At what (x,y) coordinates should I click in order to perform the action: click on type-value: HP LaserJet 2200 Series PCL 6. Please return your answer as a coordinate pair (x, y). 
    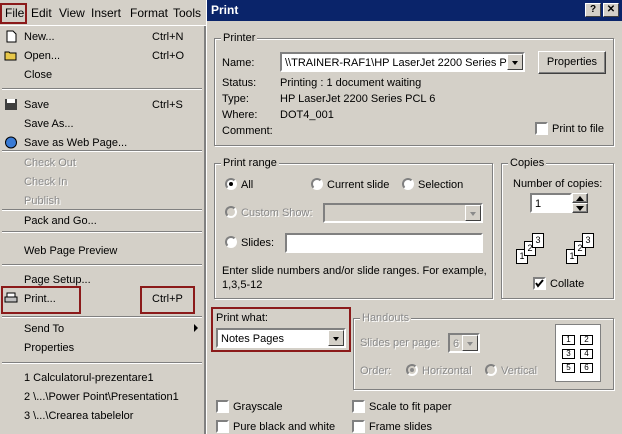
    Looking at the image, I should click on (358, 99).